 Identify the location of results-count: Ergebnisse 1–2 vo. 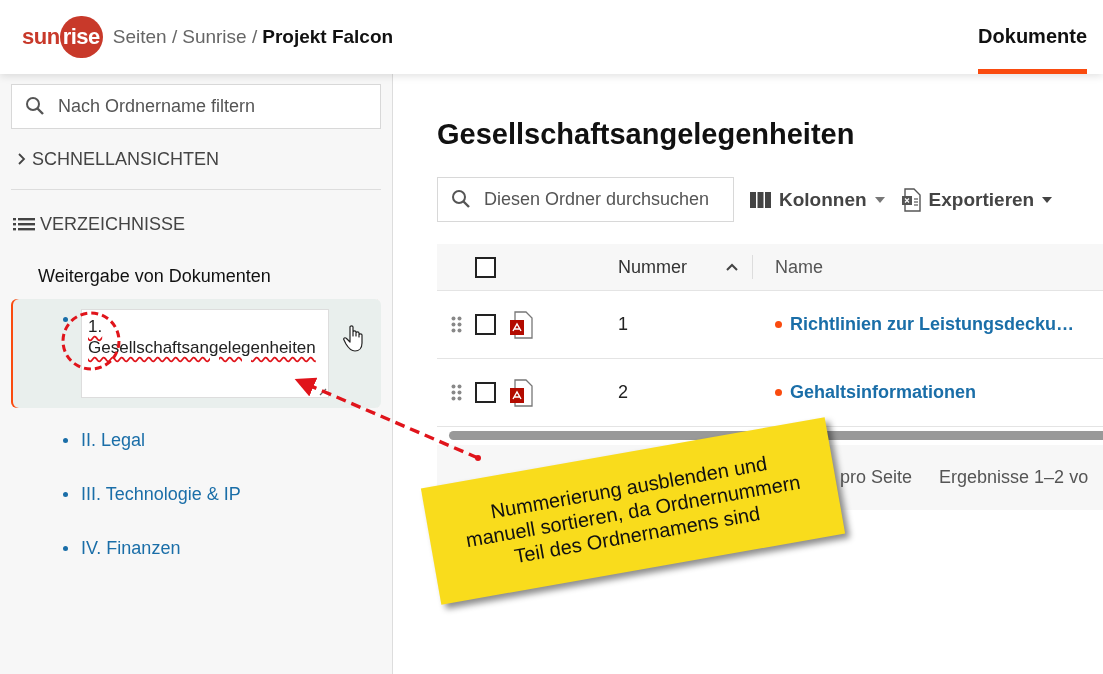
(1014, 477).